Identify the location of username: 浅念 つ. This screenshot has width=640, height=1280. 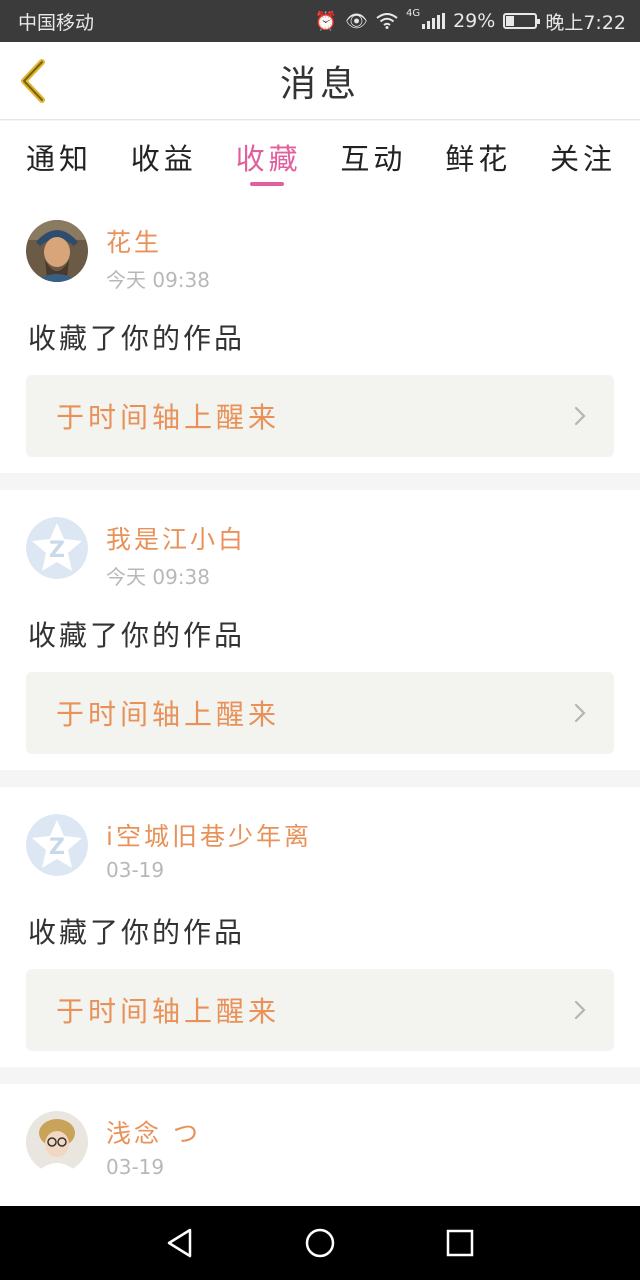
(153, 1132).